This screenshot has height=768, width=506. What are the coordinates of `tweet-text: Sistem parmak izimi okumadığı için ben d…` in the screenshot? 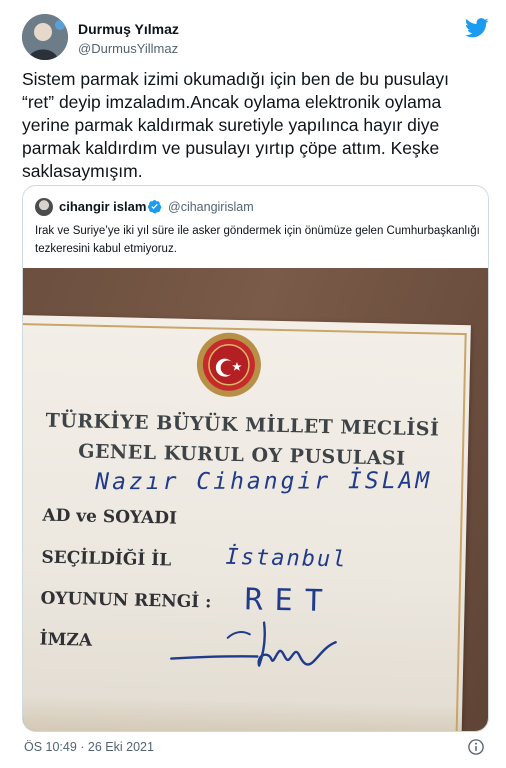 It's located at (236, 125).